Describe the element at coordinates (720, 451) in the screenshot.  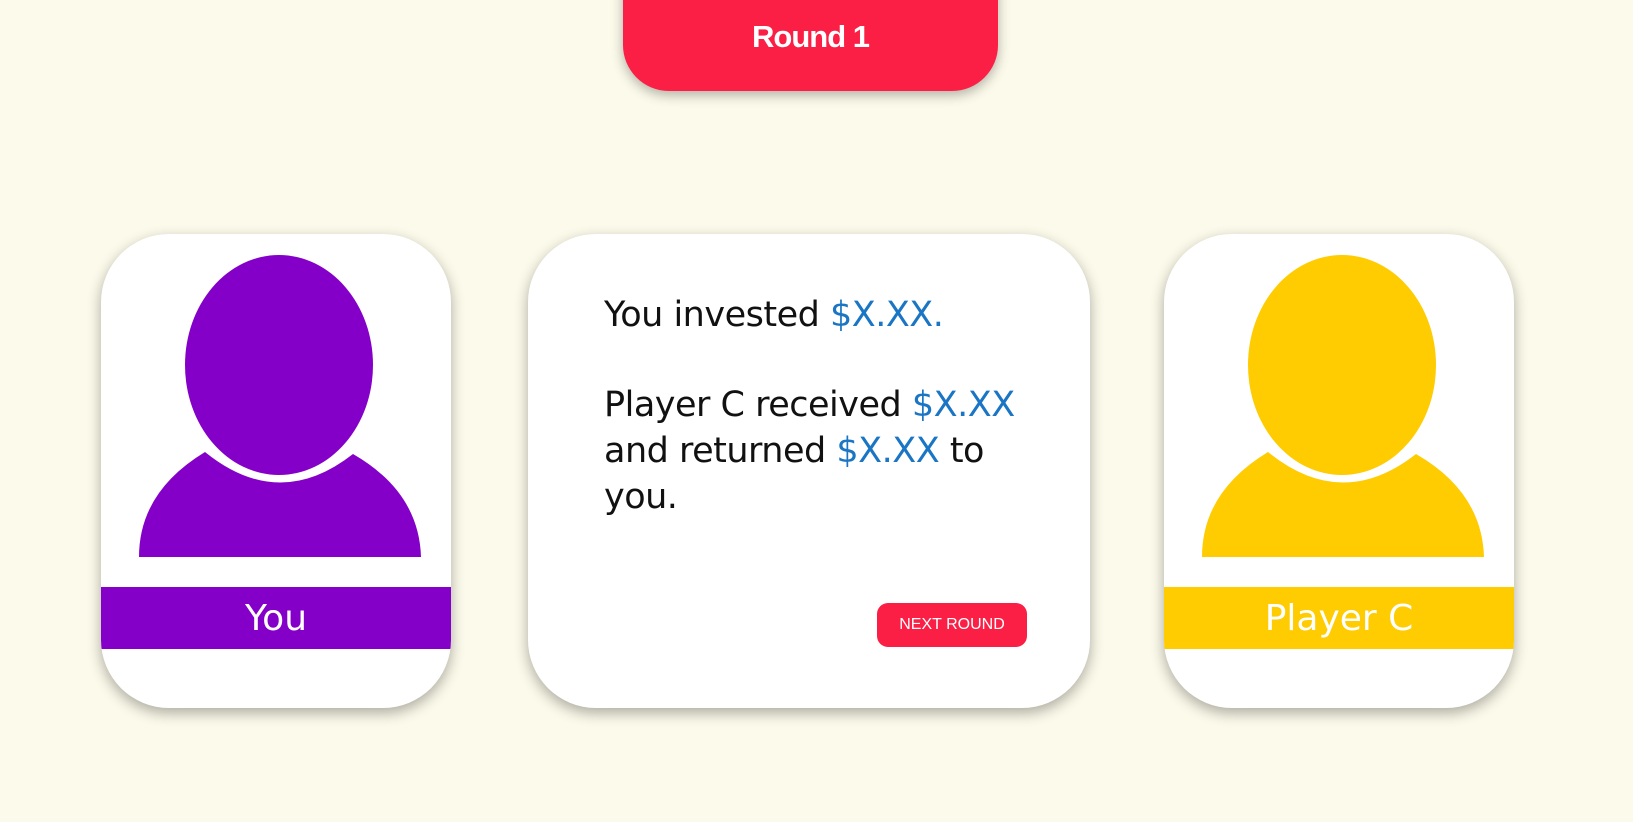
I see `returned-label: and returned` at that location.